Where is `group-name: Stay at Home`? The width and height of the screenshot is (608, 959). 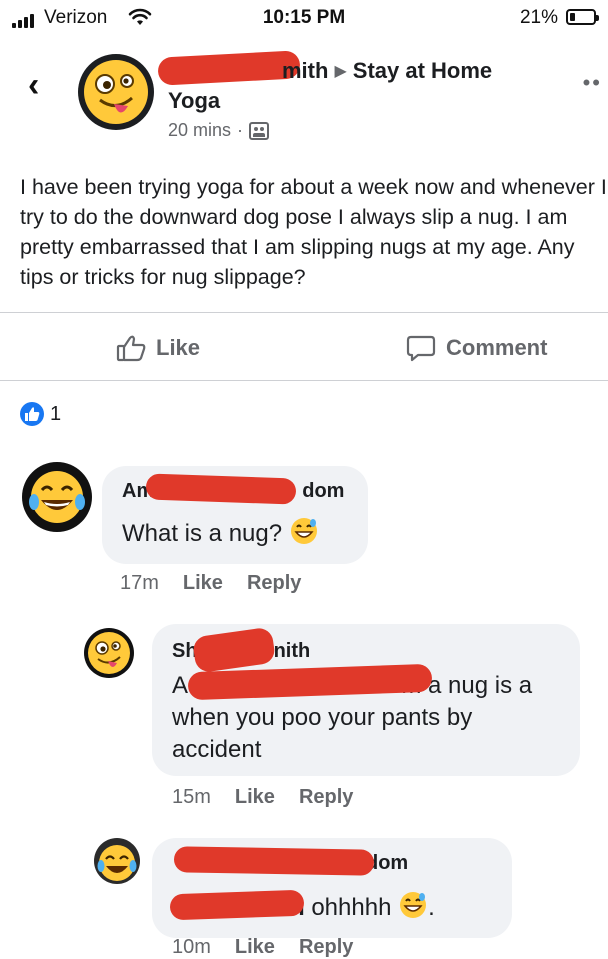 group-name: Stay at Home is located at coordinates (422, 70).